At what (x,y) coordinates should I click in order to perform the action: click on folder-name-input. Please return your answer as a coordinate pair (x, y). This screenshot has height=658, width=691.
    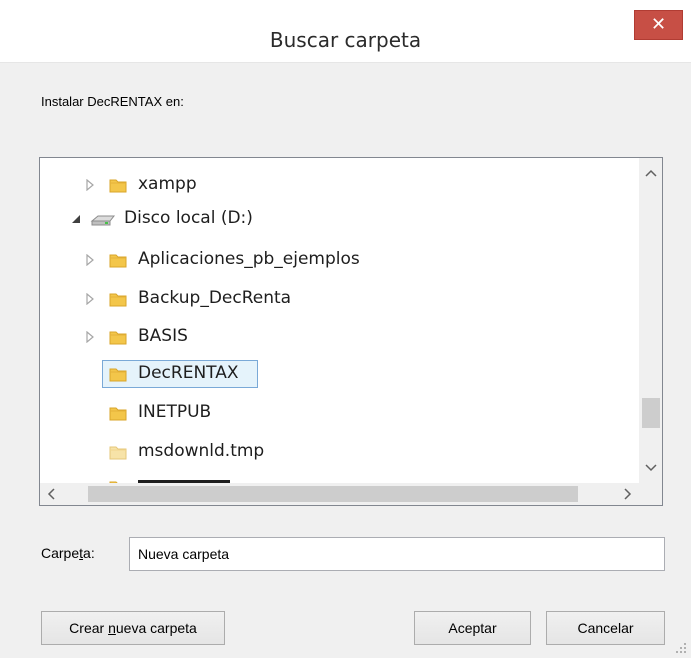
    Looking at the image, I should click on (397, 554).